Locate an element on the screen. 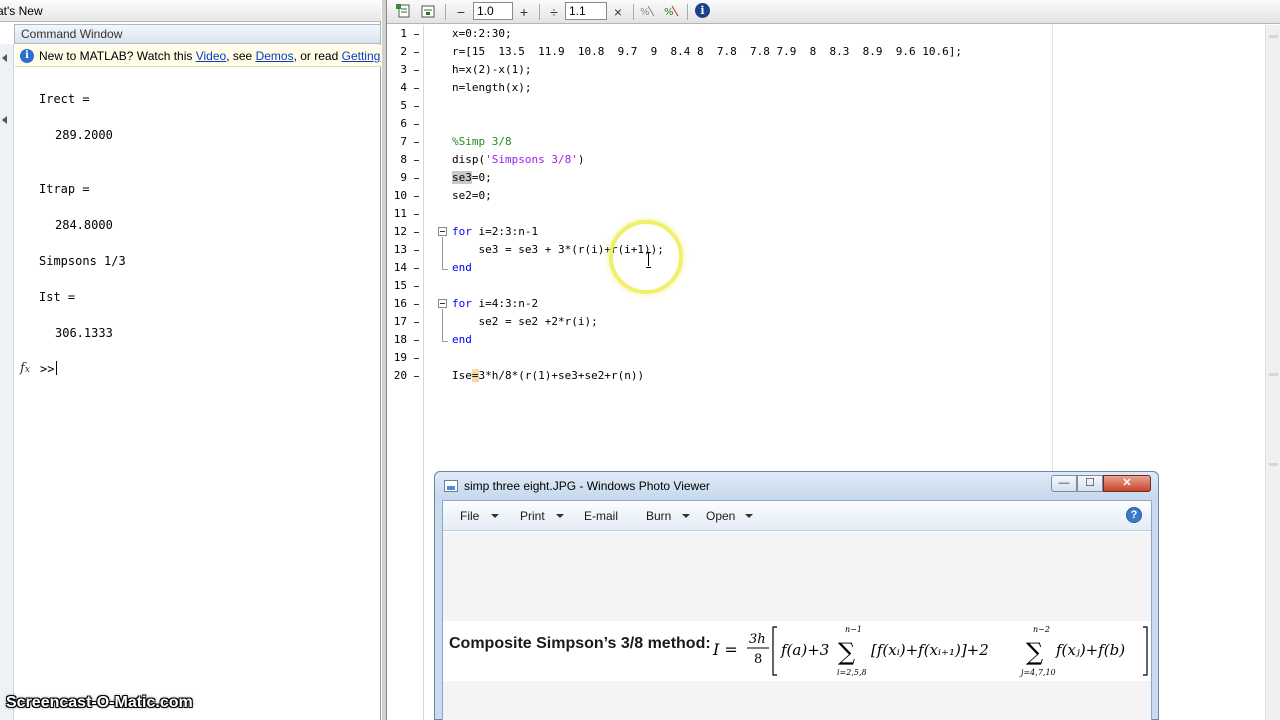 The height and width of the screenshot is (720, 1280). line-number: 4 is located at coordinates (397, 88).